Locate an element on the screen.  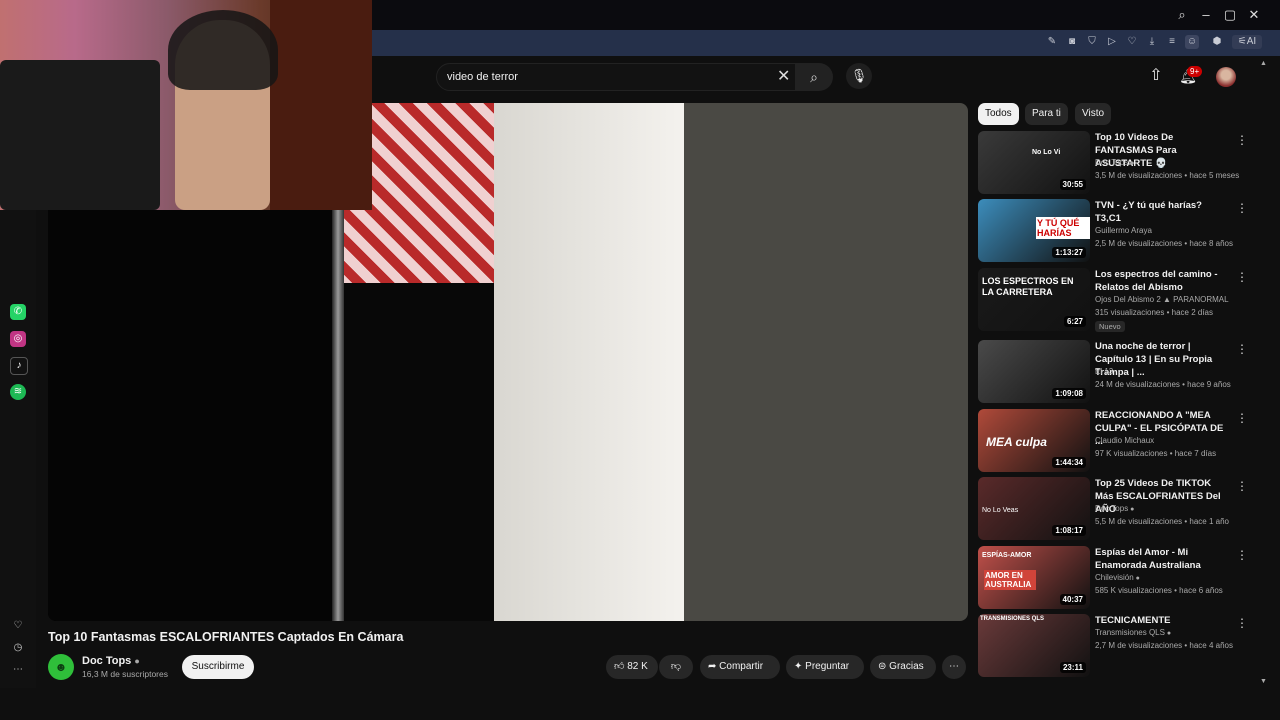
thanks-button: ⊜ Gracias is located at coordinates (903, 667).